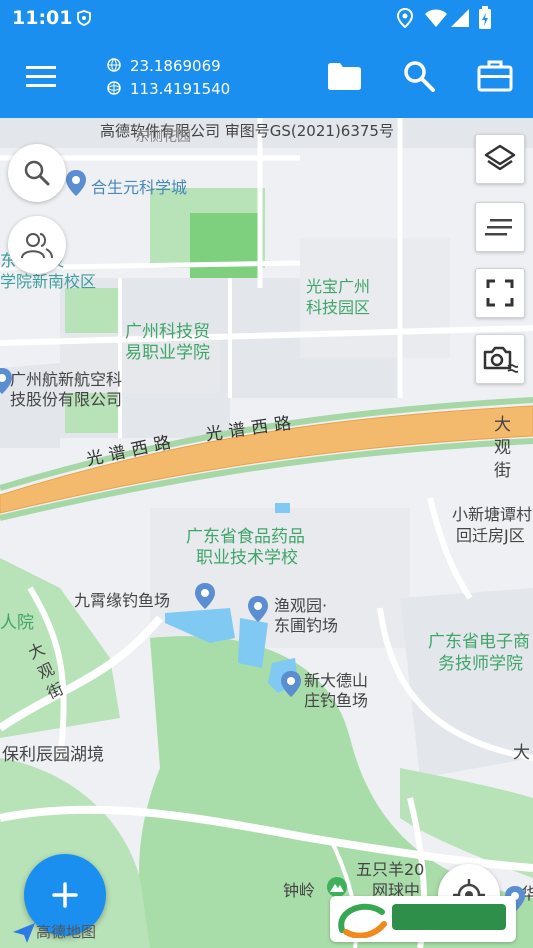  I want to click on place-aero-2: 技股份有限公司, so click(66, 398).